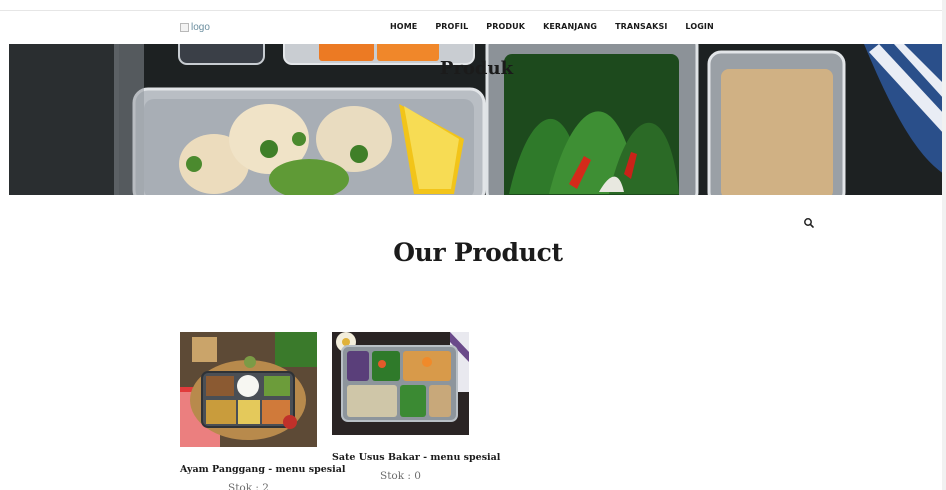 This screenshot has height=490, width=946. I want to click on product-name: Ayam Panggang - menu spesial, so click(263, 469).